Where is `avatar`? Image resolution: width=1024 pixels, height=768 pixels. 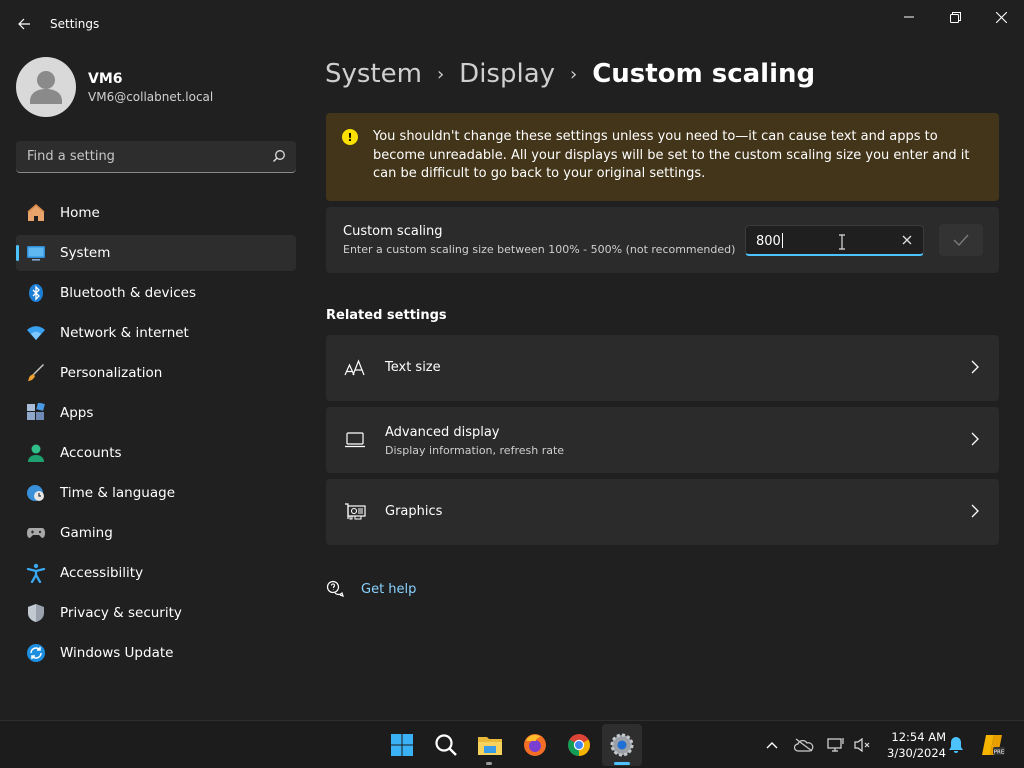
avatar is located at coordinates (46, 87).